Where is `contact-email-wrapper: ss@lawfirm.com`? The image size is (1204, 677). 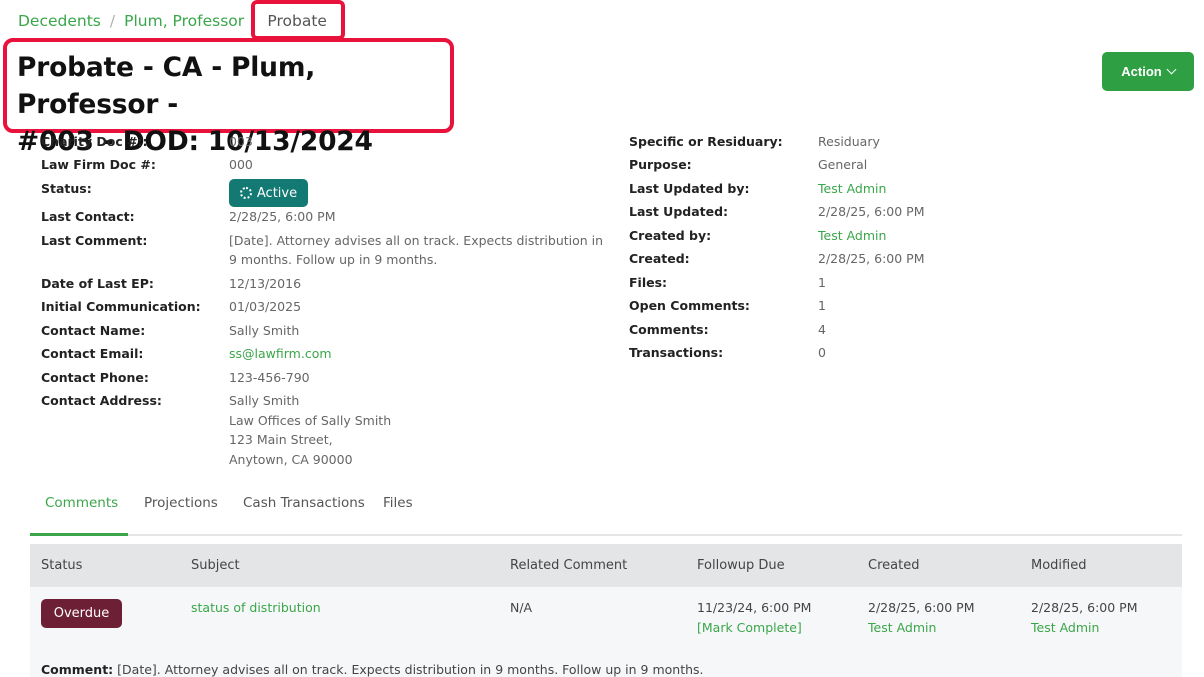 contact-email-wrapper: ss@lawfirm.com is located at coordinates (280, 354).